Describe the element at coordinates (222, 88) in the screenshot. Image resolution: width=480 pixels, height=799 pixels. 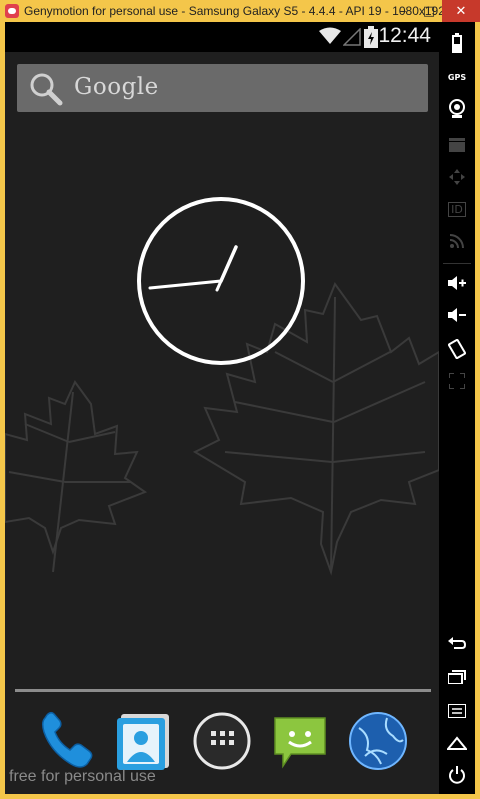
I see `google-search-bar: Google` at that location.